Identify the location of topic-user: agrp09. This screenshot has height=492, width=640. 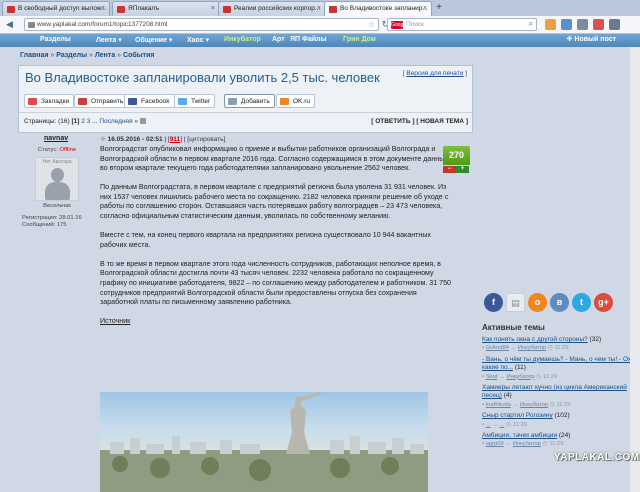
(495, 444).